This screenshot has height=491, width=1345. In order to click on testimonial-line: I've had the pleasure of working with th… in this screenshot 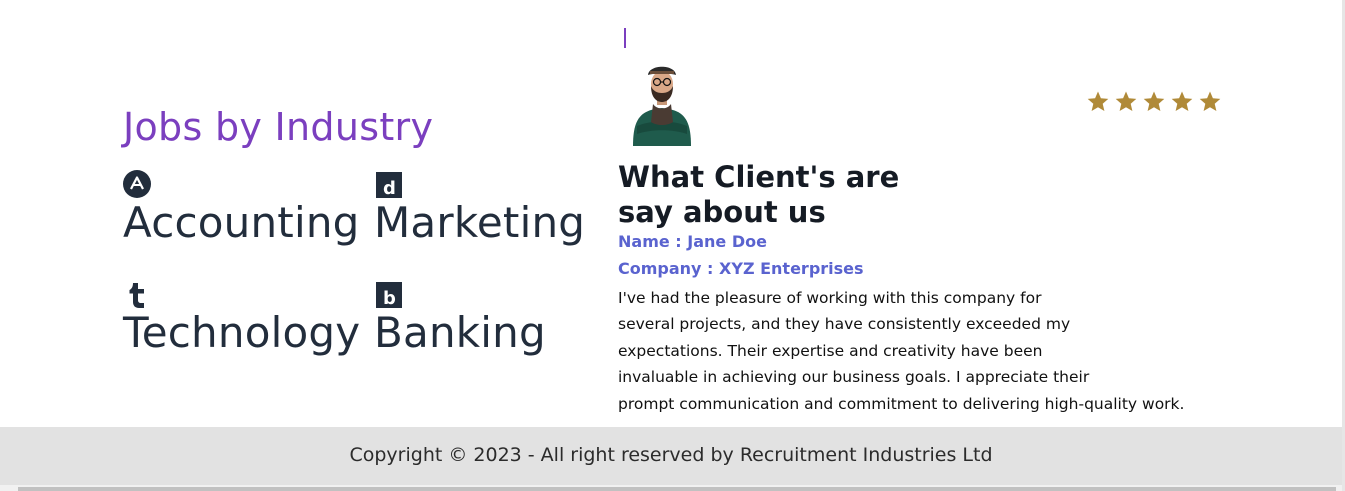, I will do `click(830, 298)`.